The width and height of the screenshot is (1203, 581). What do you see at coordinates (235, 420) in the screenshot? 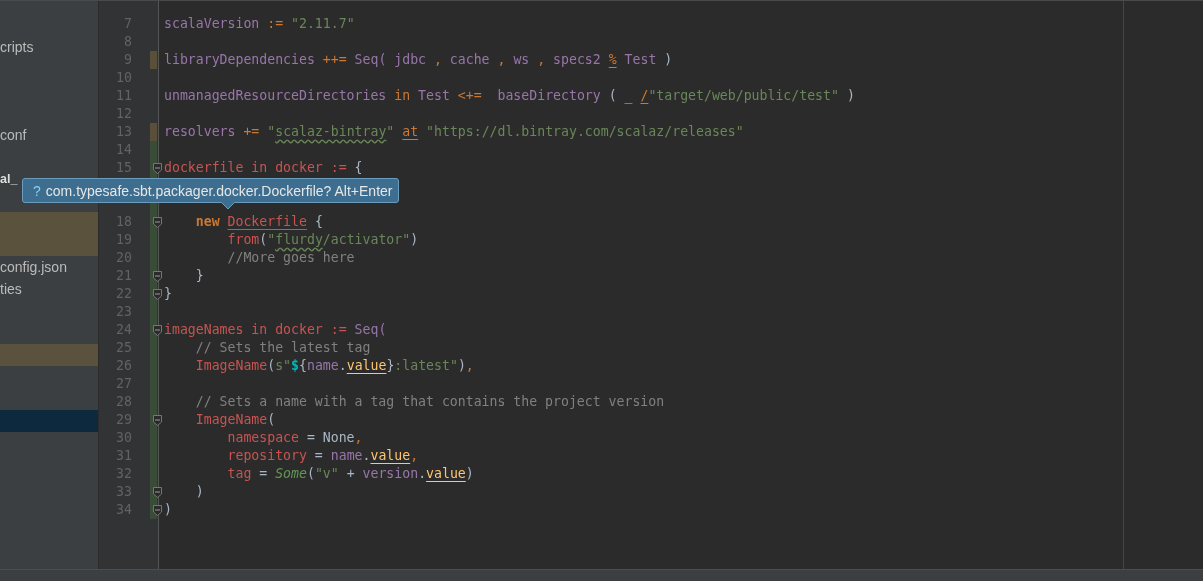
I see `code-line: ImageName(` at bounding box center [235, 420].